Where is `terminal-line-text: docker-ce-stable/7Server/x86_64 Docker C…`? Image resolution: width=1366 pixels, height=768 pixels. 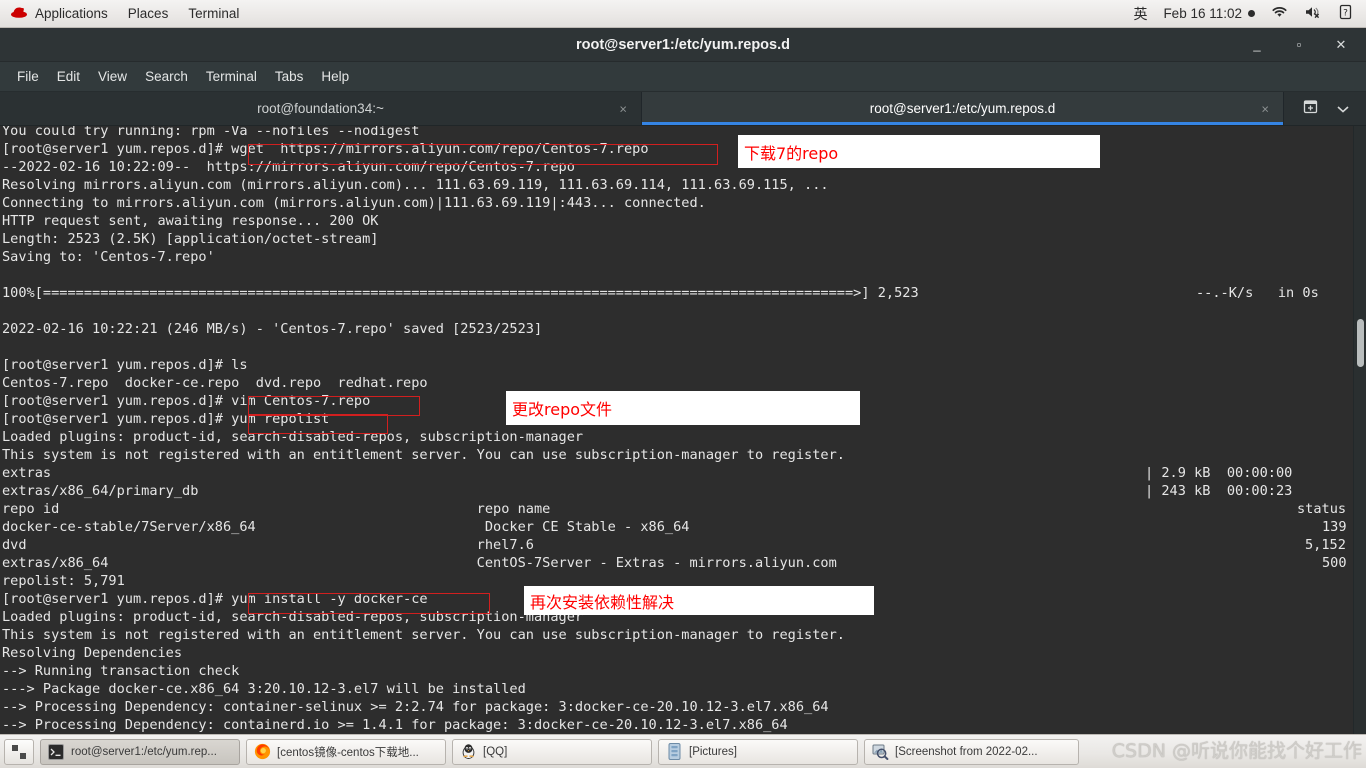
terminal-line-text: docker-ce-stable/7Server/x86_64 Docker C… is located at coordinates (346, 527).